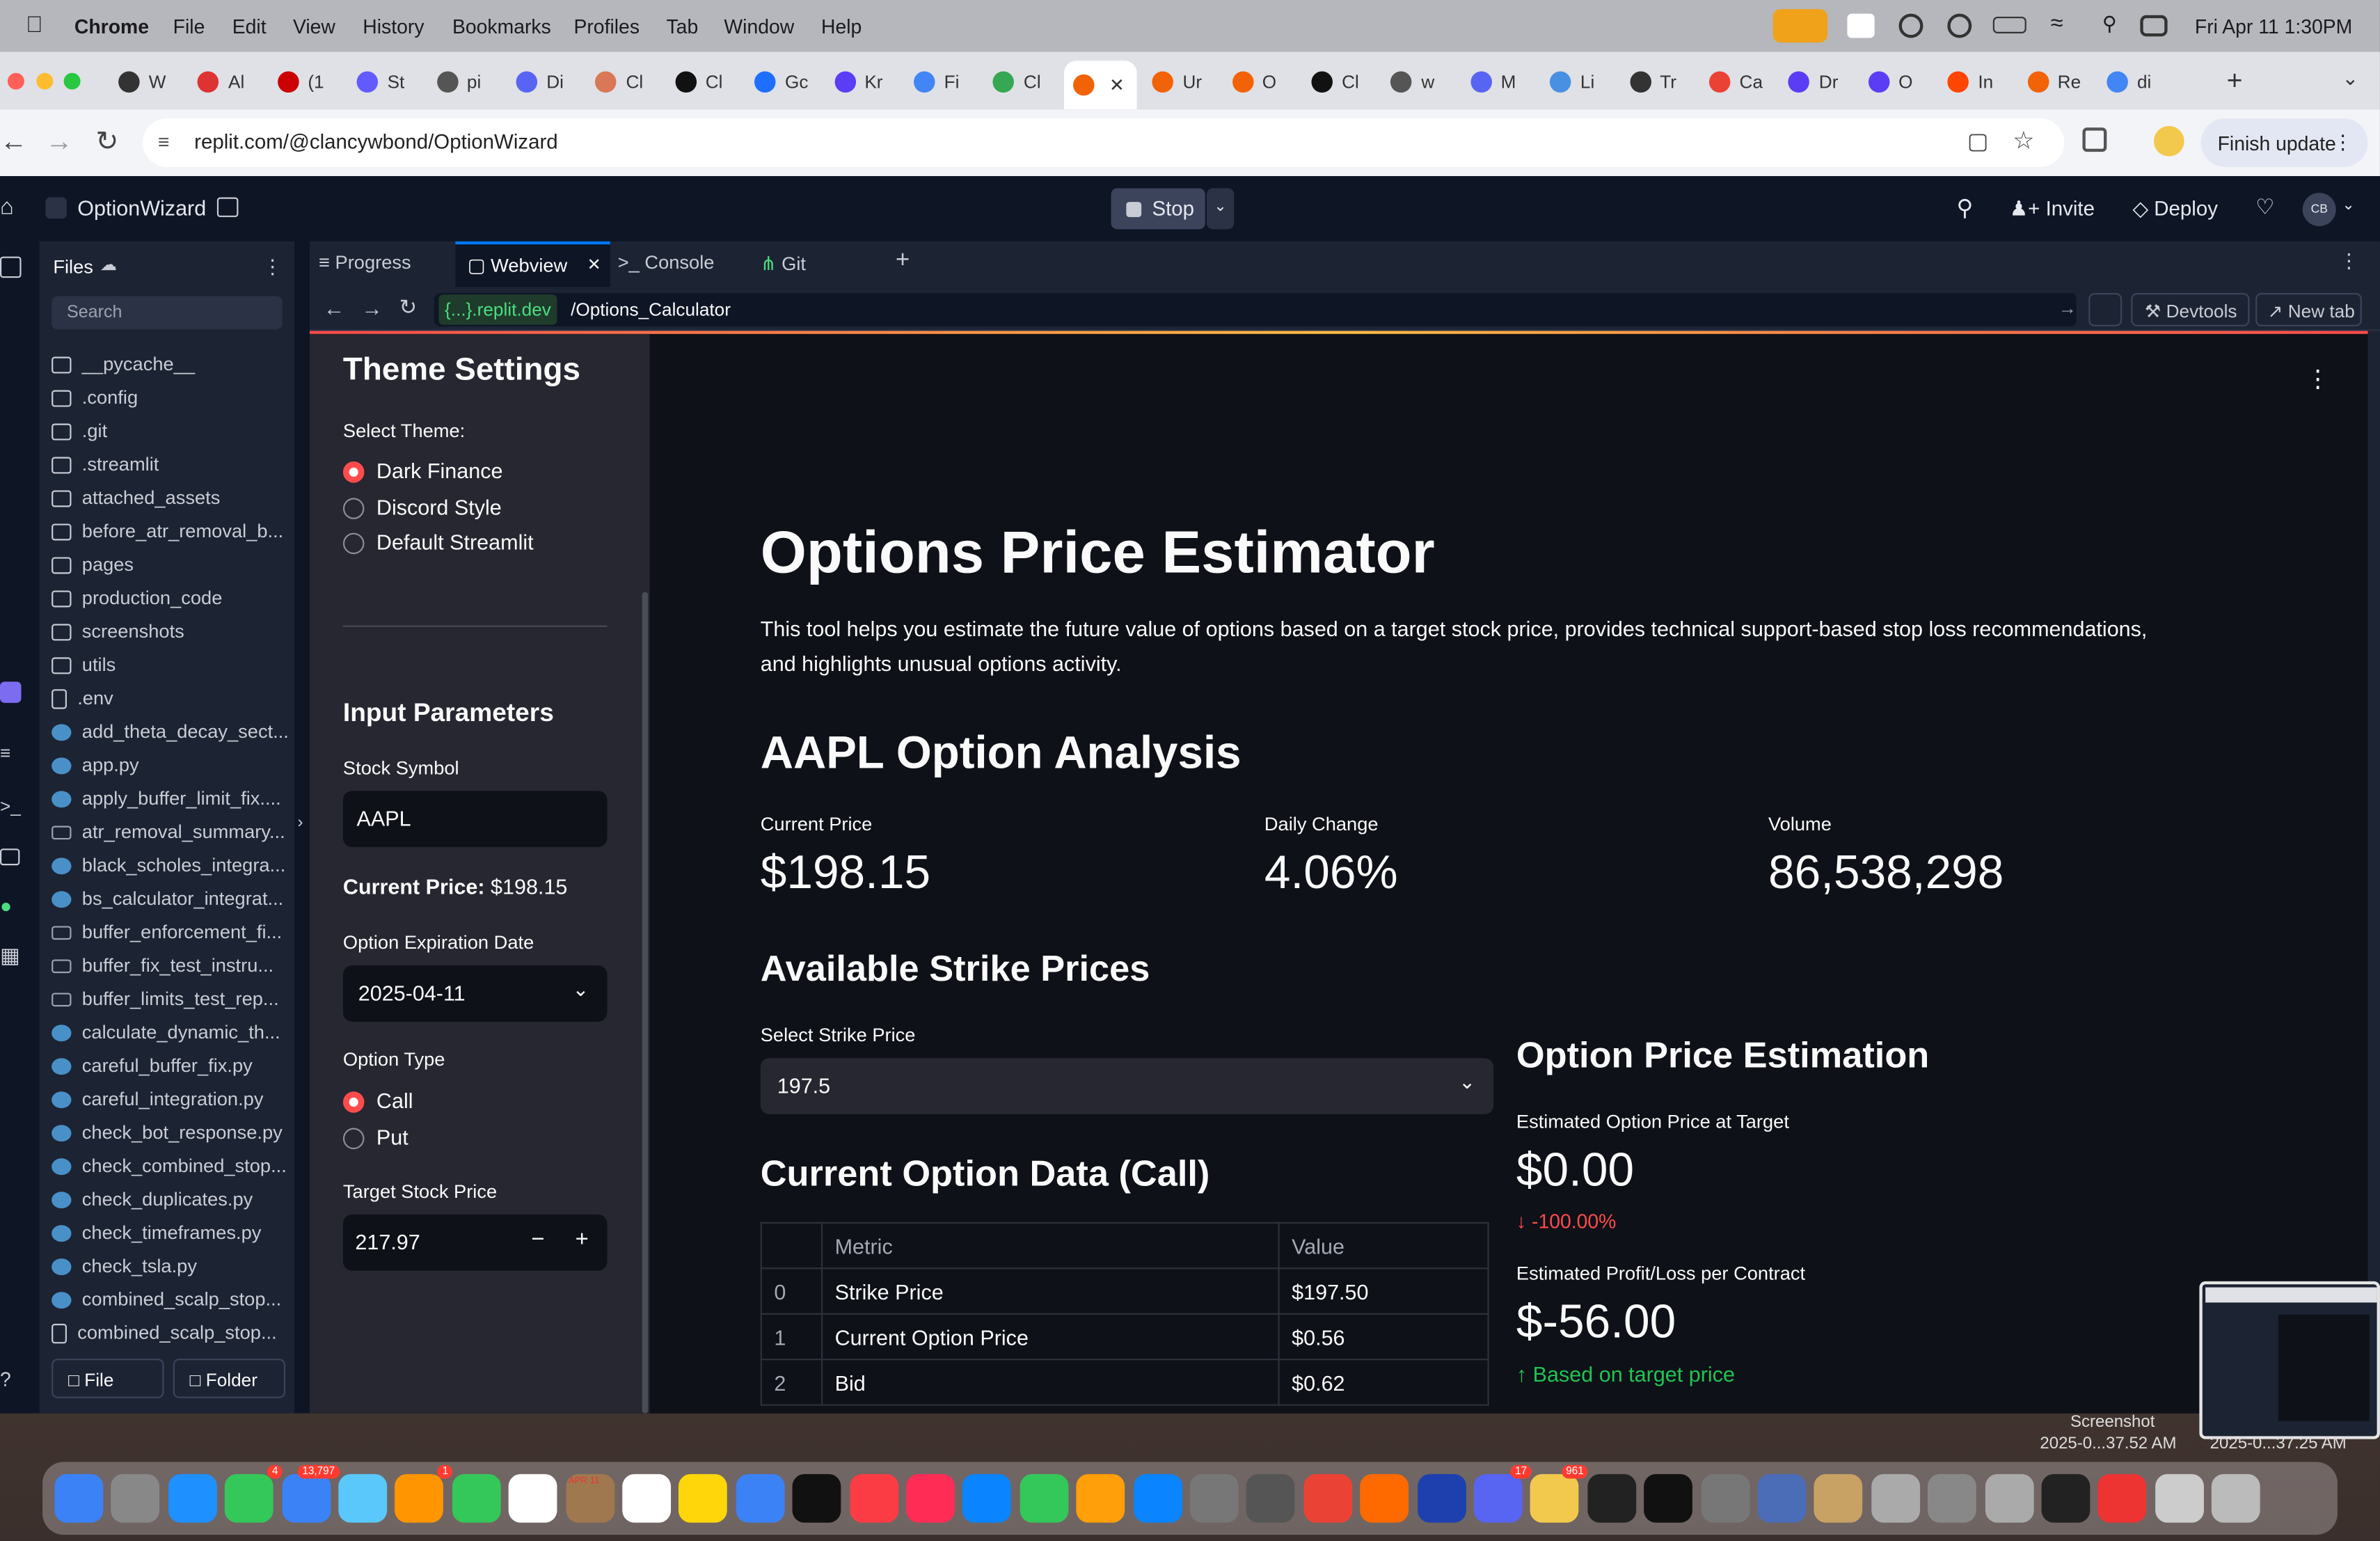  Describe the element at coordinates (6, 905) in the screenshot. I see `secrets-tool-icon: ●` at that location.